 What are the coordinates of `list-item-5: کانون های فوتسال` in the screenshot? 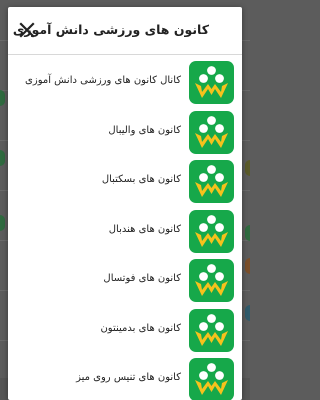 It's located at (125, 279).